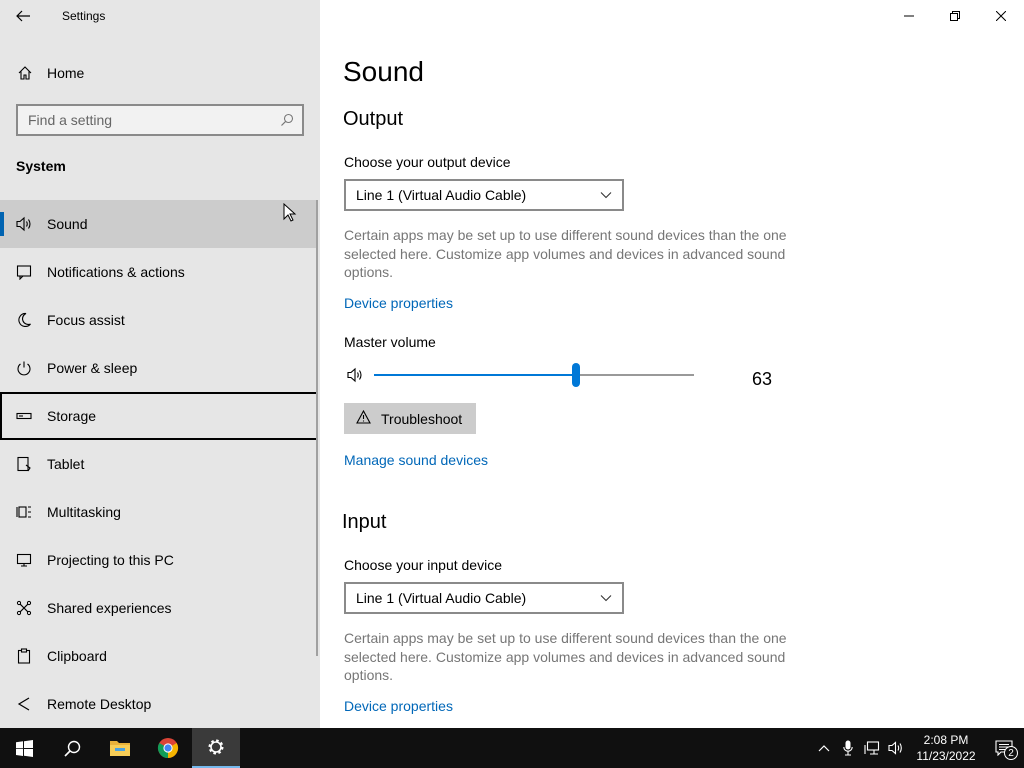 The height and width of the screenshot is (768, 1024). What do you see at coordinates (390, 342) in the screenshot?
I see `master-volume-label: Master volume` at bounding box center [390, 342].